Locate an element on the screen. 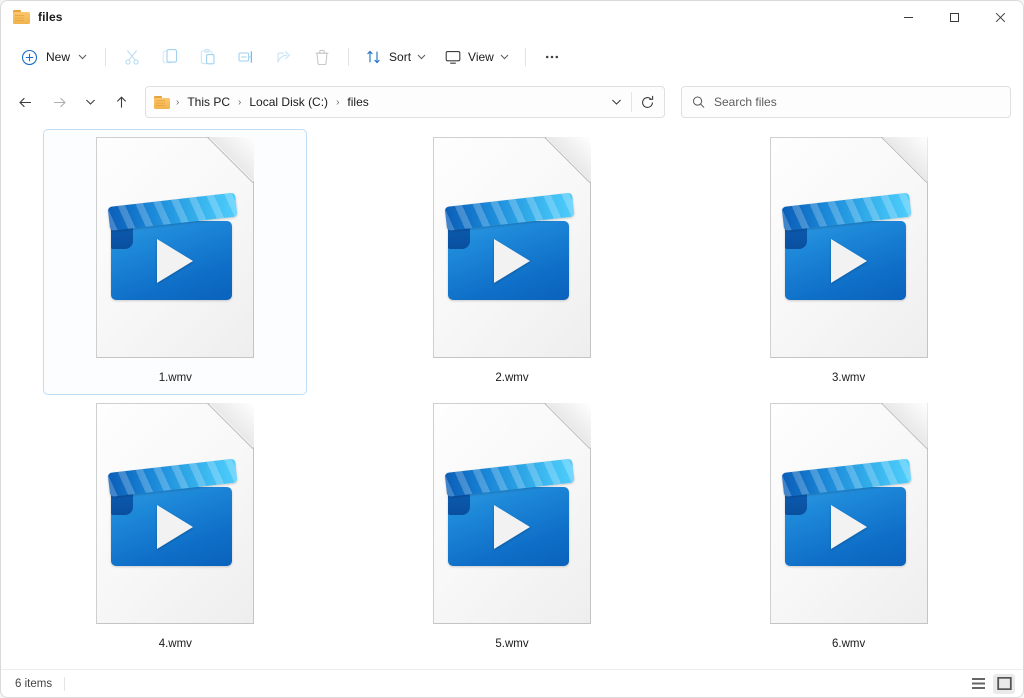  status-divider is located at coordinates (65, 683).